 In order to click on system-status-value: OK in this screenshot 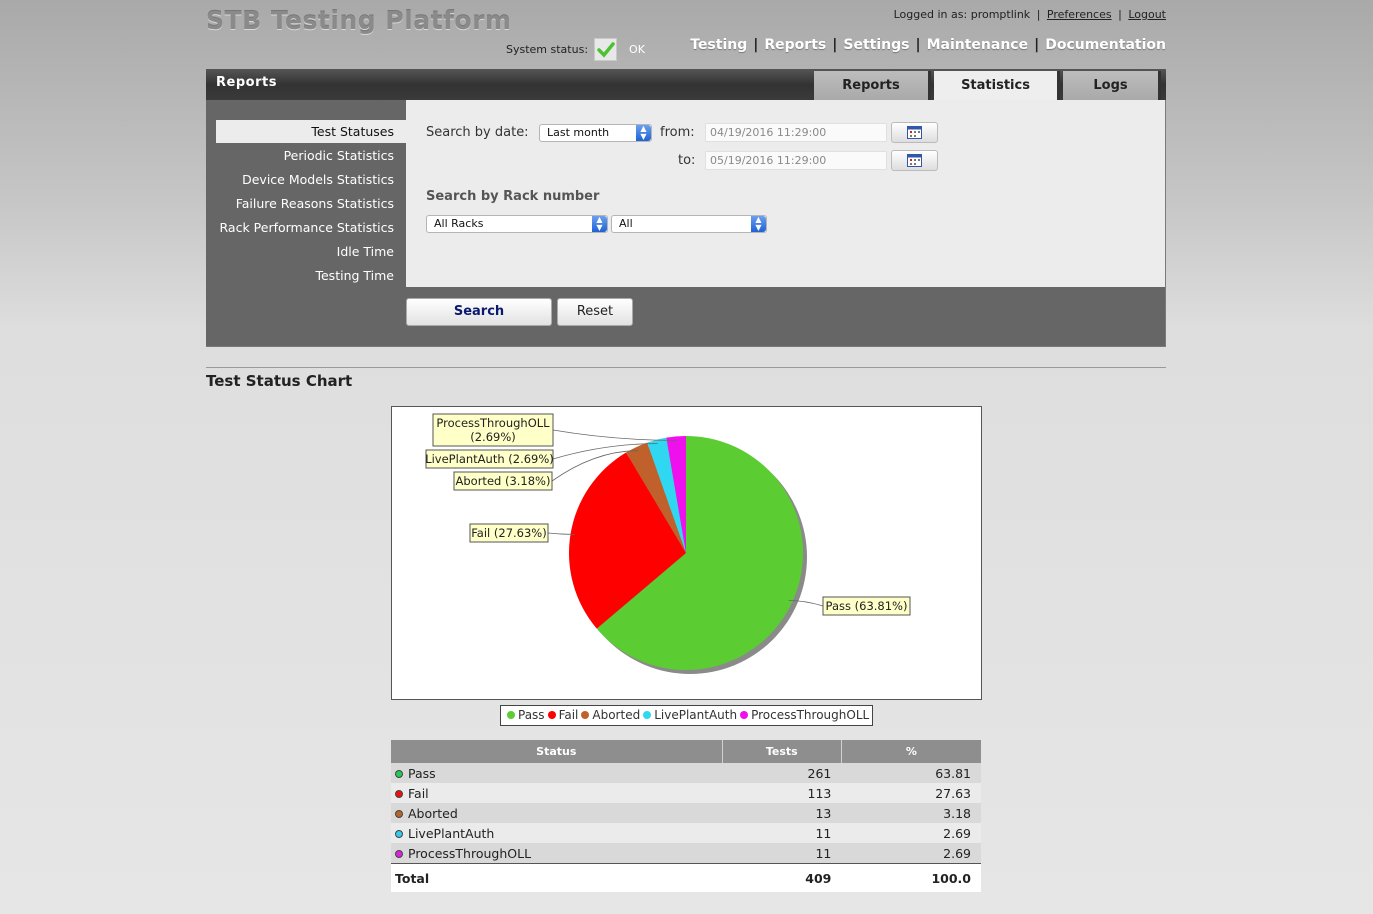, I will do `click(637, 49)`.